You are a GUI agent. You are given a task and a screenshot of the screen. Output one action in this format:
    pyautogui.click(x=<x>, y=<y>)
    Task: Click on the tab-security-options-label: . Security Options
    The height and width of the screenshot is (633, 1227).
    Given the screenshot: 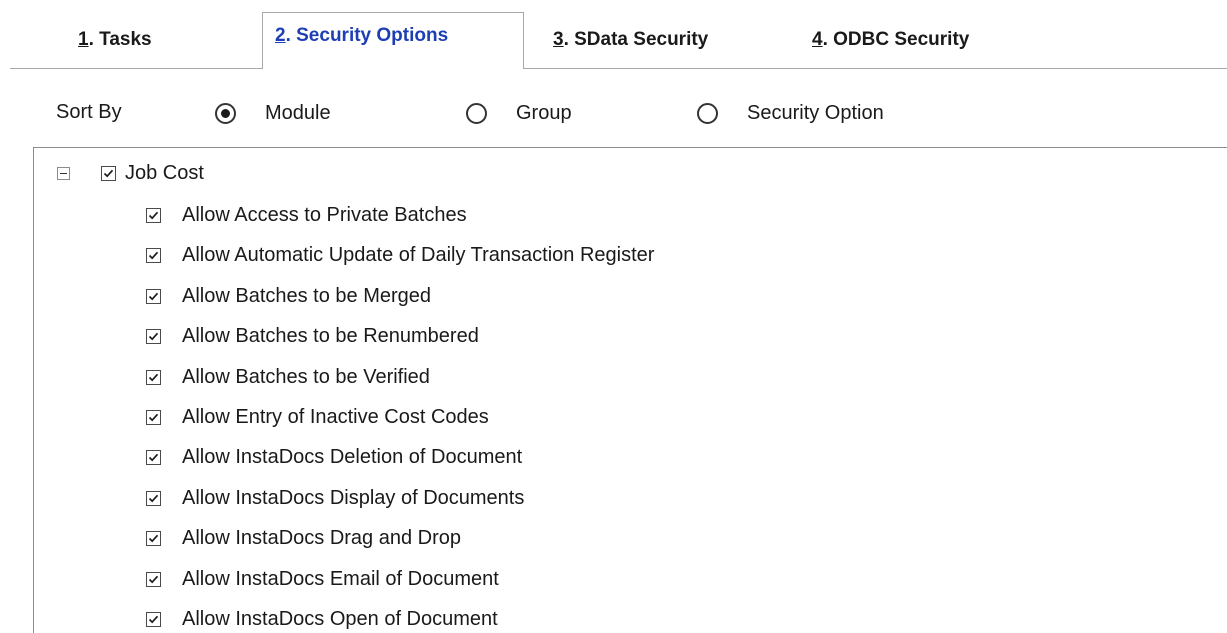 What is the action you would take?
    pyautogui.click(x=367, y=35)
    